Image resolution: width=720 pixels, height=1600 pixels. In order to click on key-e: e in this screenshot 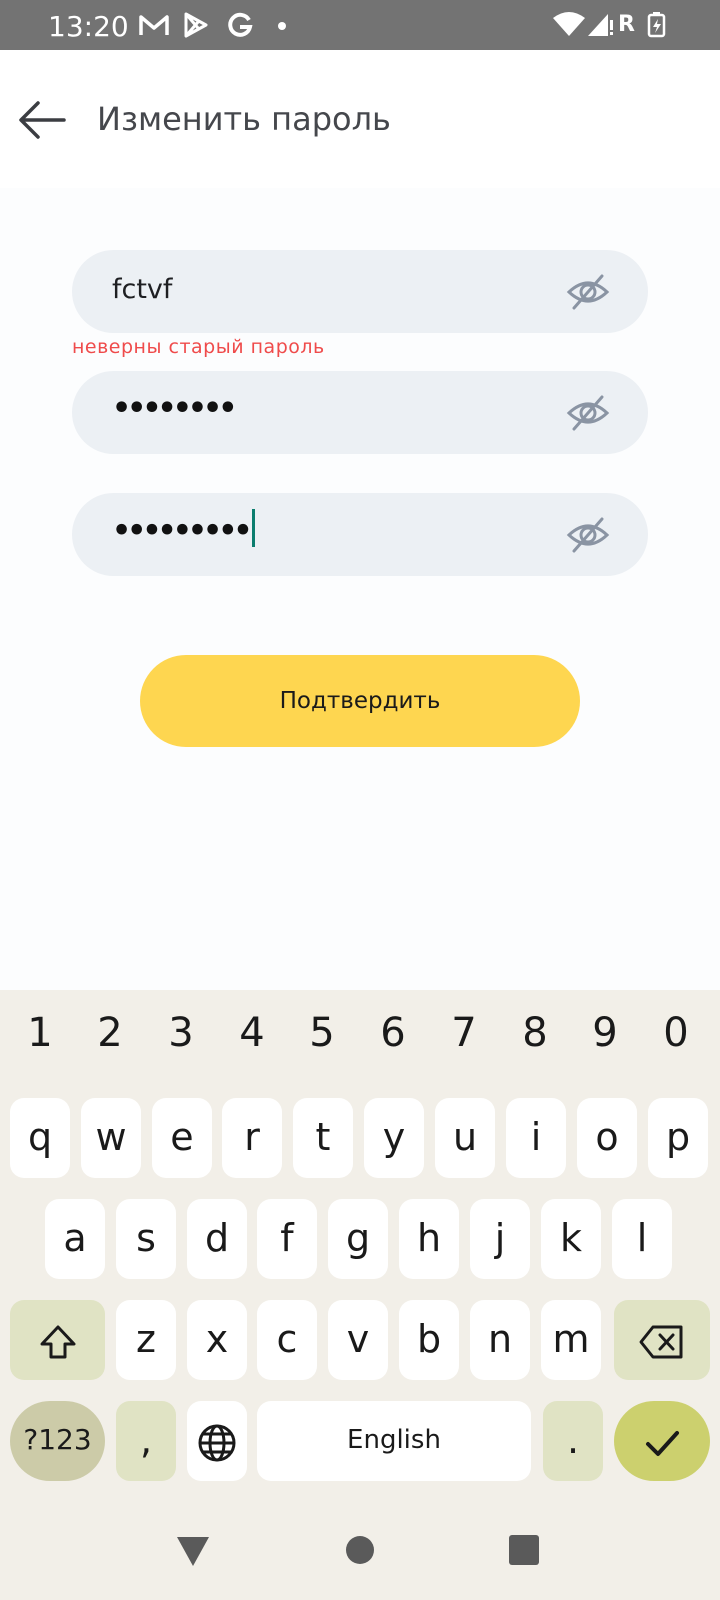, I will do `click(182, 1138)`.